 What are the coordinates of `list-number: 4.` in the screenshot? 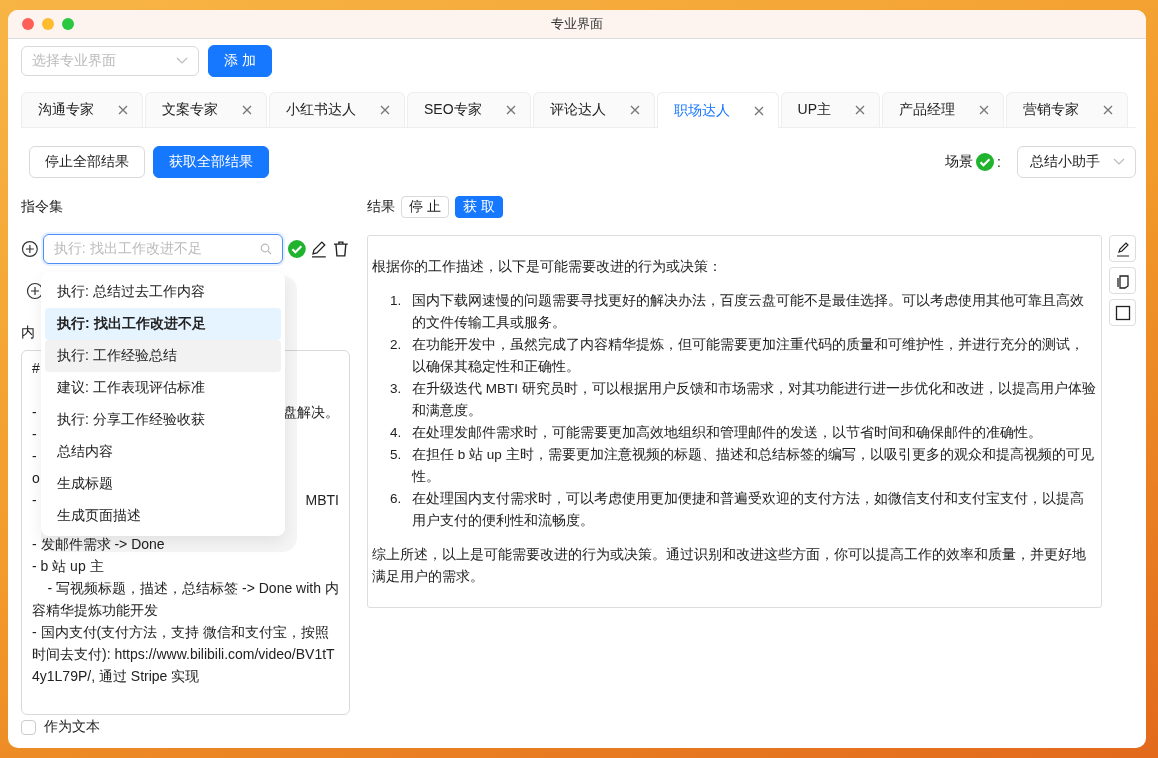 It's located at (396, 433).